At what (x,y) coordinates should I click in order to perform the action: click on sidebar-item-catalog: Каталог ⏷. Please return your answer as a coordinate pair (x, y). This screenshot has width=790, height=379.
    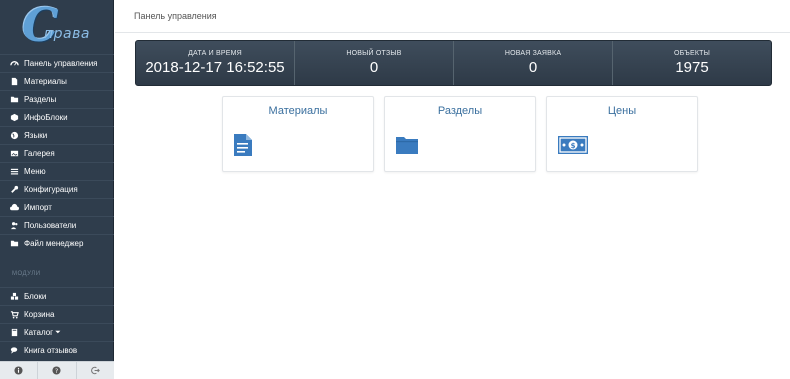
    Looking at the image, I should click on (57, 332).